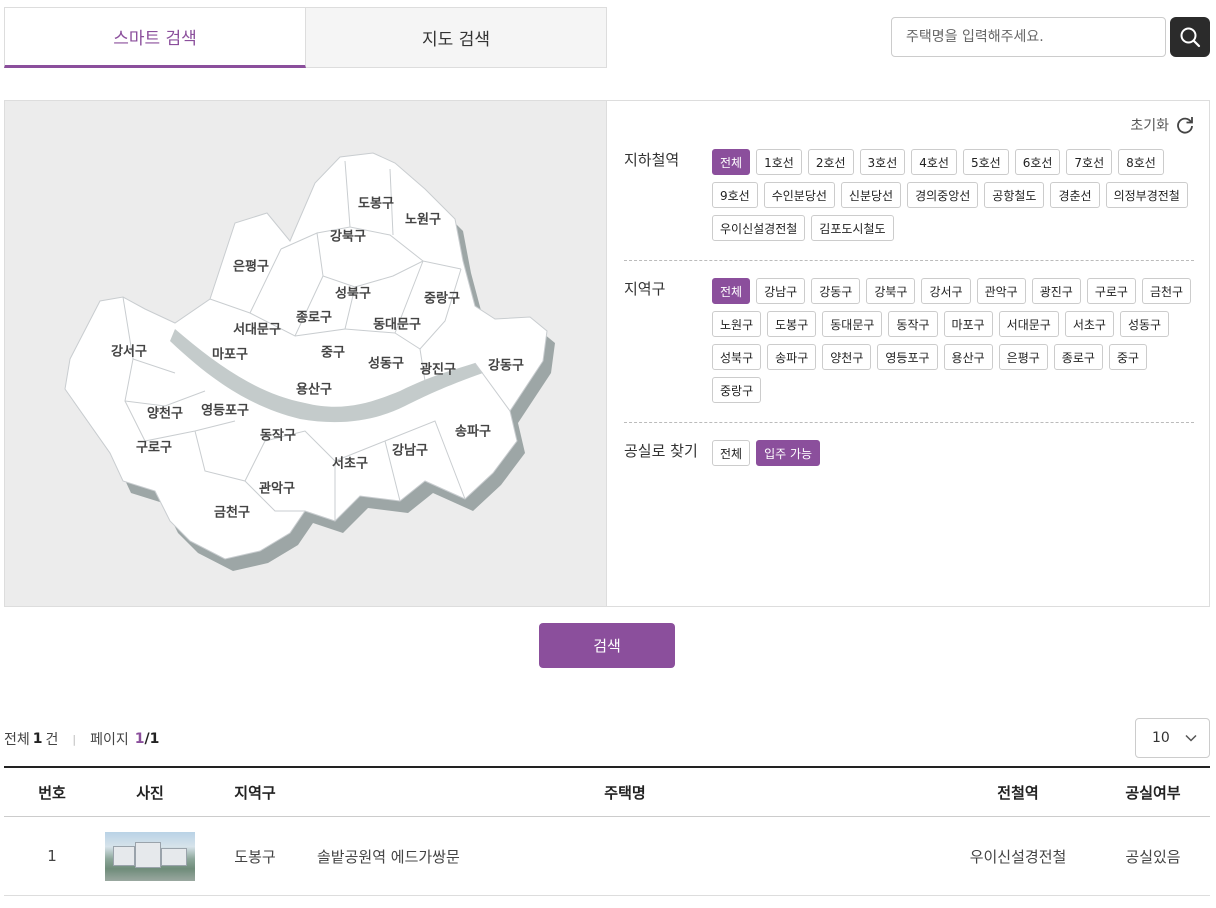 Image resolution: width=1216 pixels, height=908 pixels. What do you see at coordinates (1014, 195) in the screenshot?
I see `subway-chip: 공항철도` at bounding box center [1014, 195].